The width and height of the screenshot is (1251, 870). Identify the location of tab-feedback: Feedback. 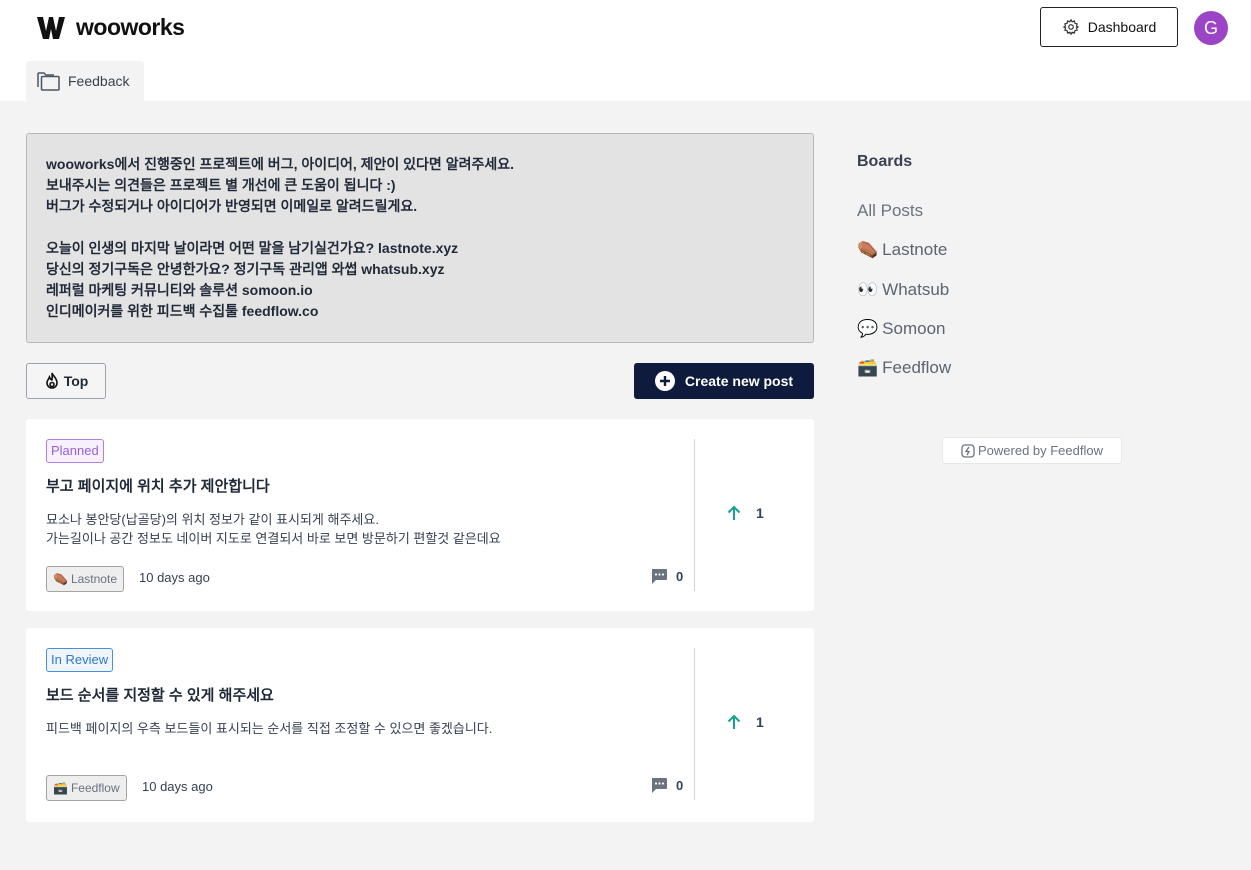
(85, 81).